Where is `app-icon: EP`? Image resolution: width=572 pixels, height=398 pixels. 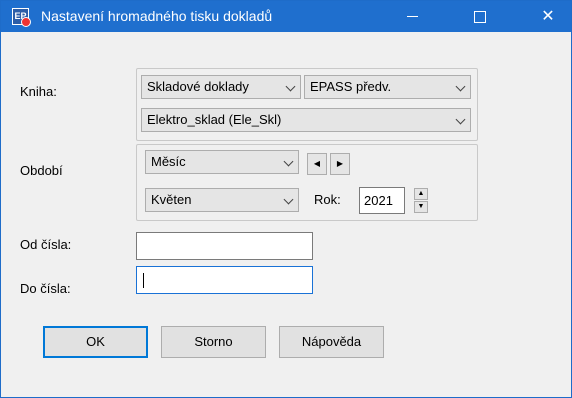 app-icon: EP is located at coordinates (21, 17).